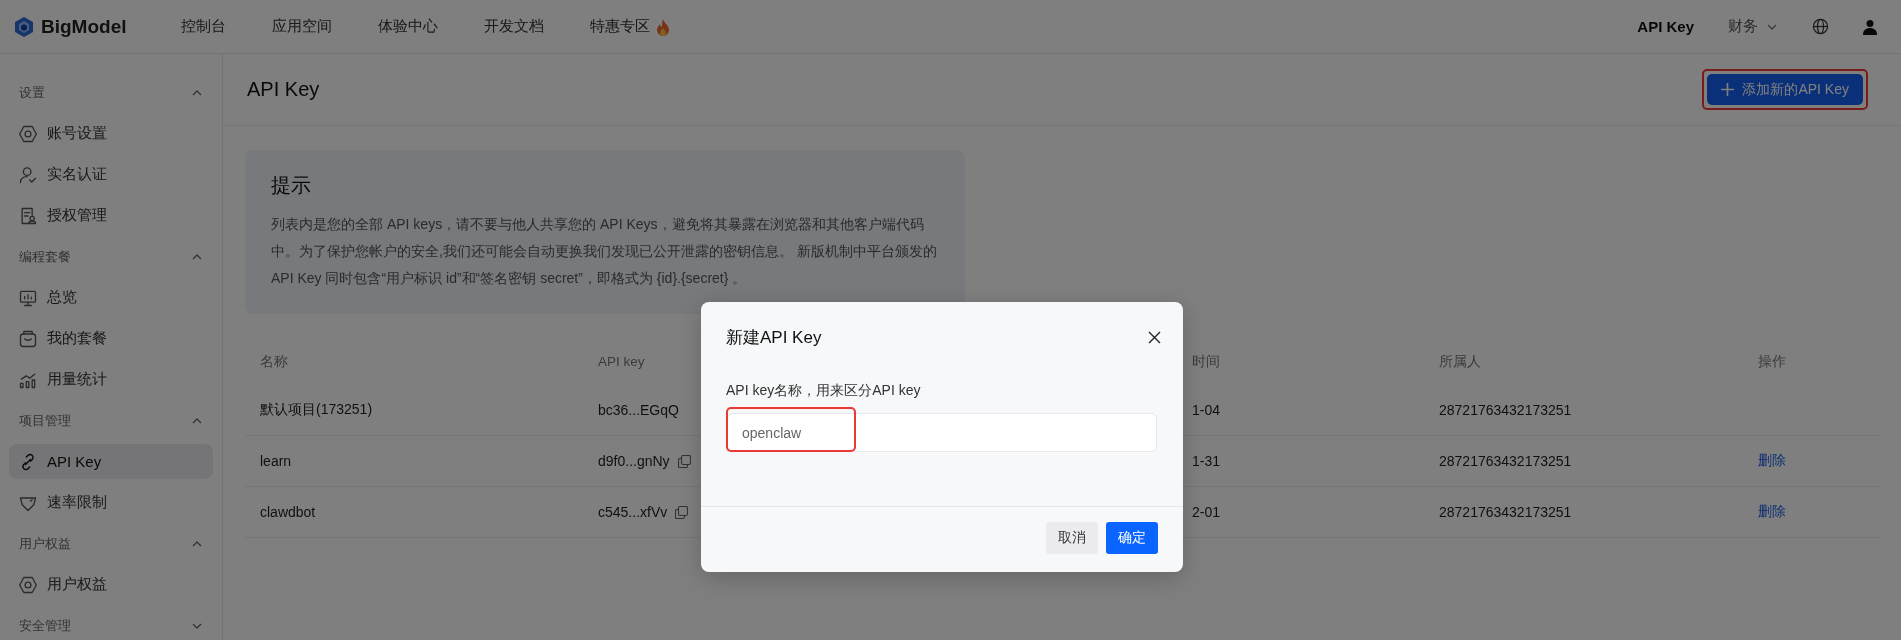  What do you see at coordinates (942, 432) in the screenshot?
I see `input-field: openclaw` at bounding box center [942, 432].